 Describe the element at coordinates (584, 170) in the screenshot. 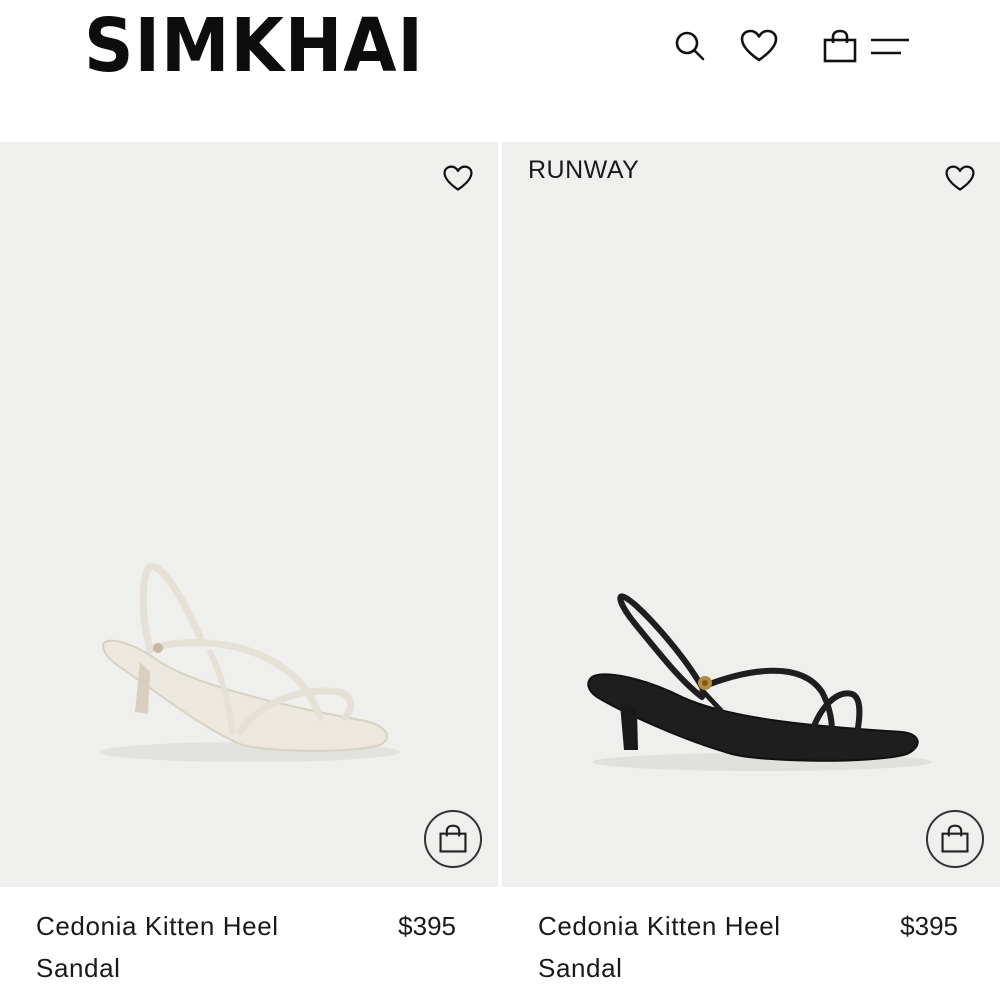

I see `product-badge: RUNWAY` at that location.